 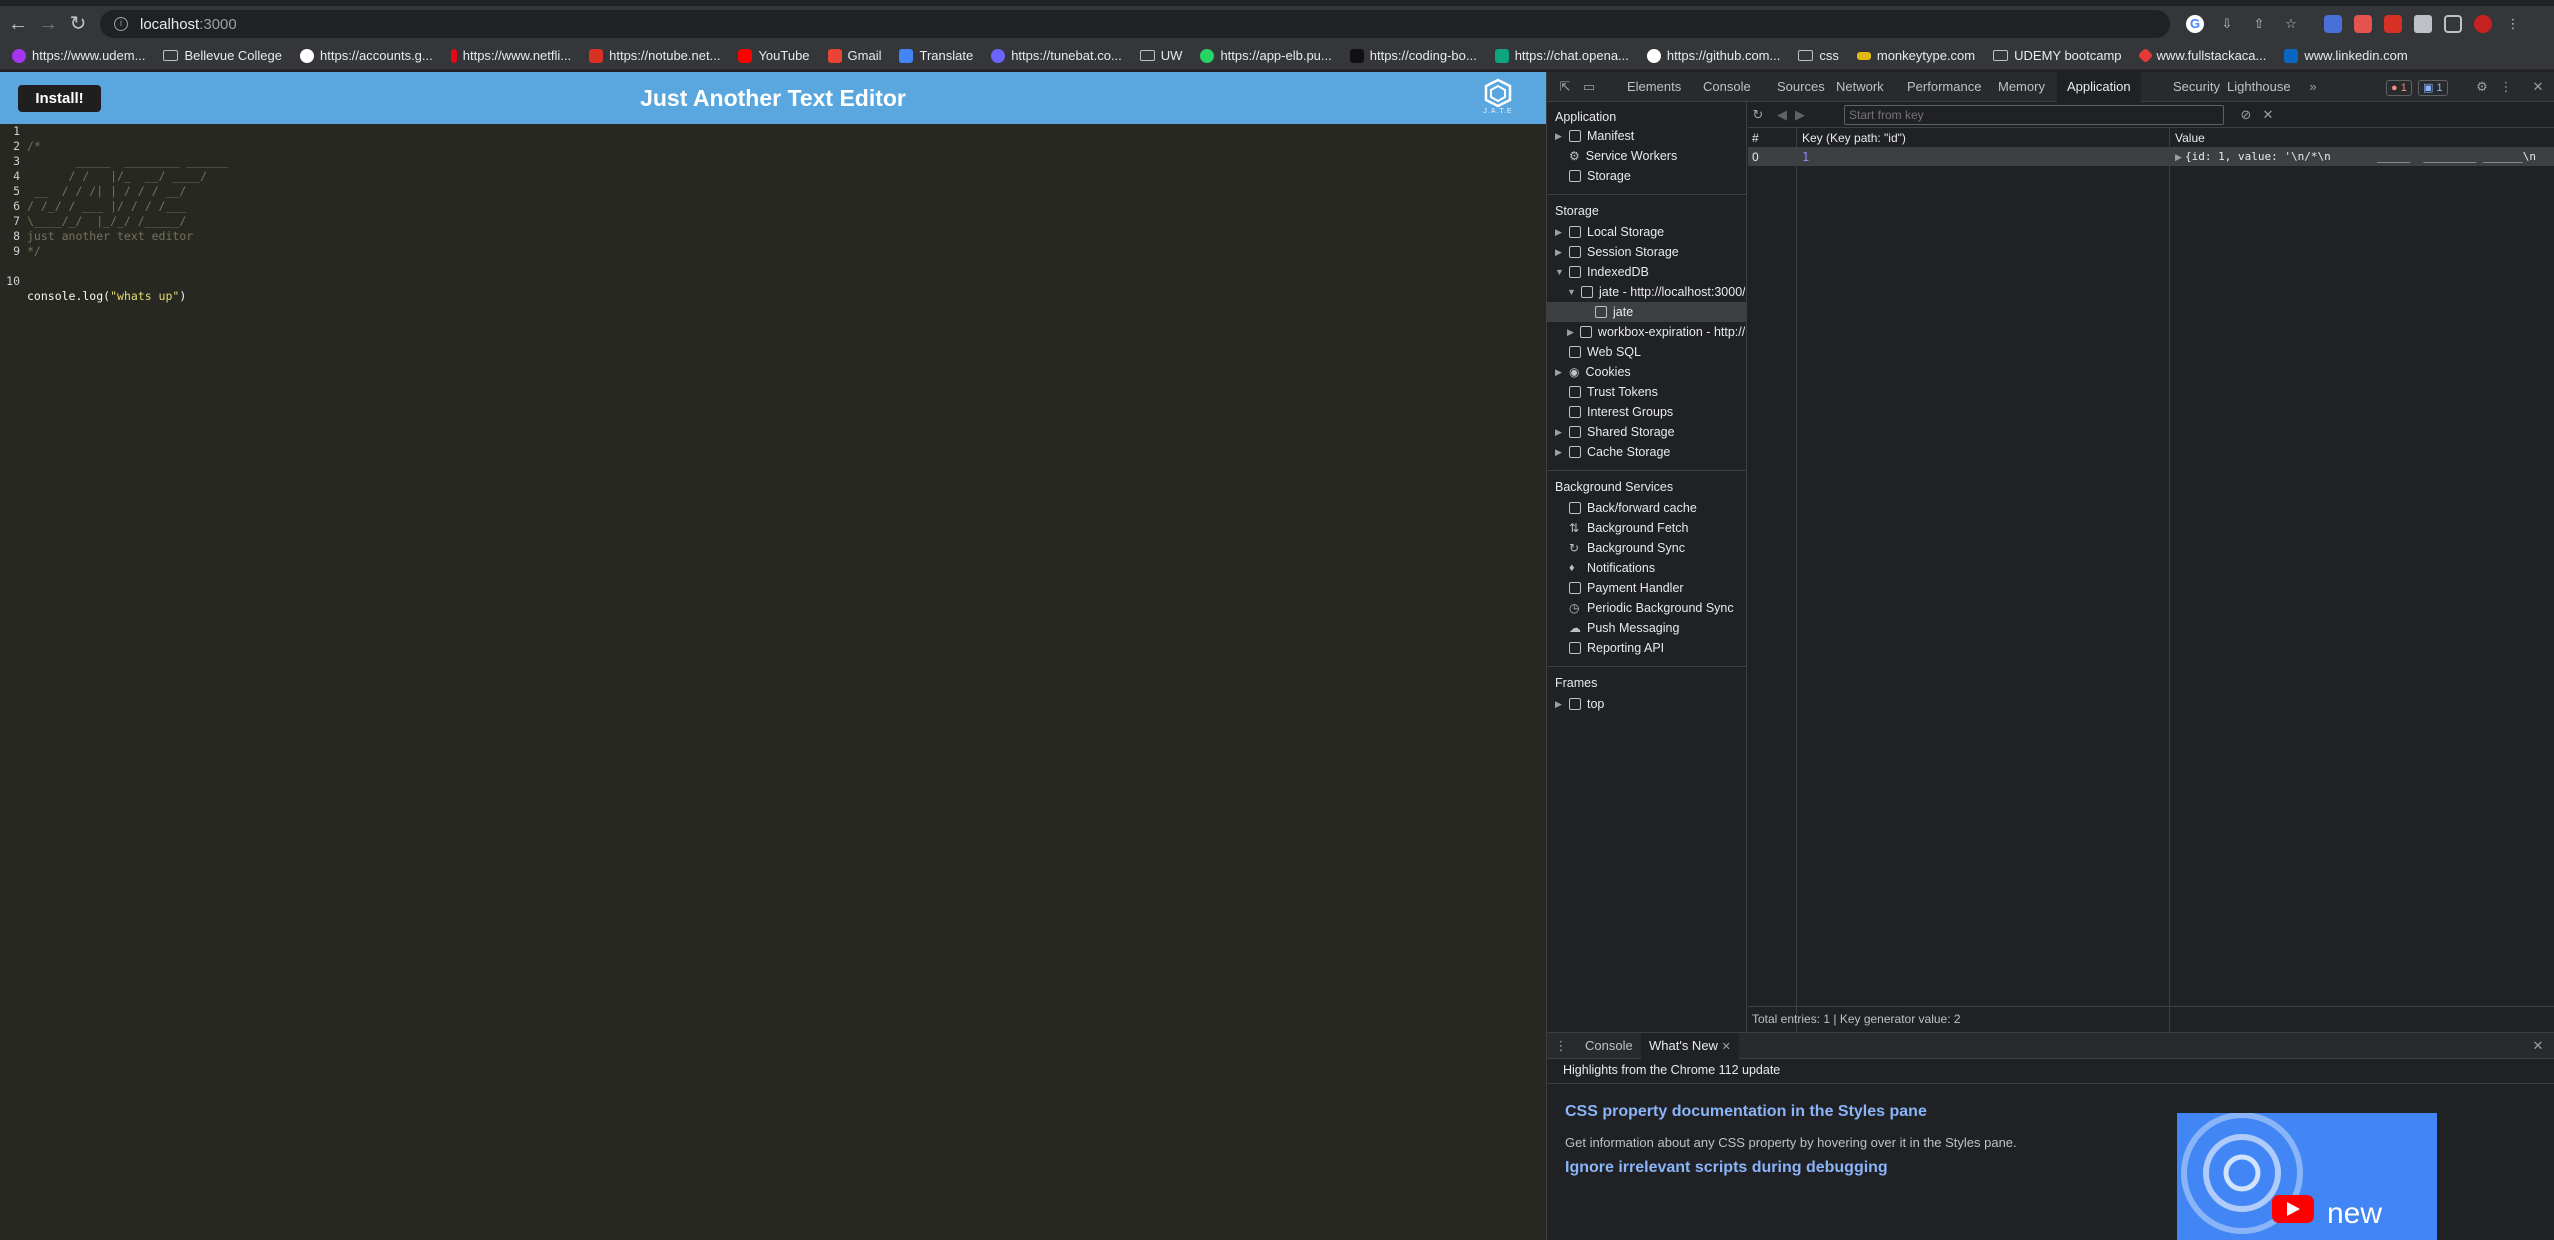 I want to click on share-icon: ⇧, so click(x=2259, y=24).